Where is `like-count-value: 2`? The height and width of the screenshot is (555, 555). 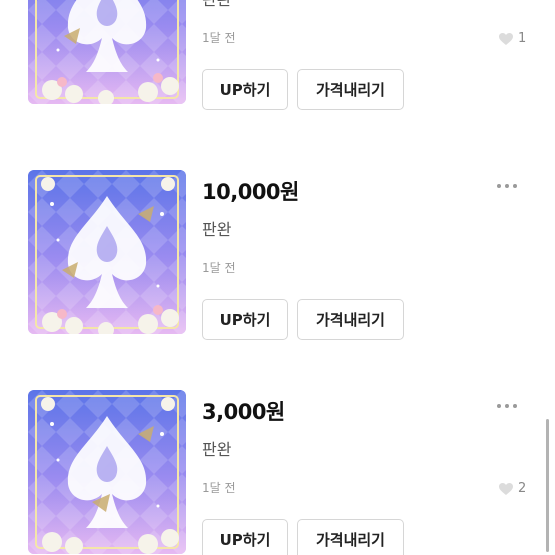 like-count-value: 2 is located at coordinates (522, 488).